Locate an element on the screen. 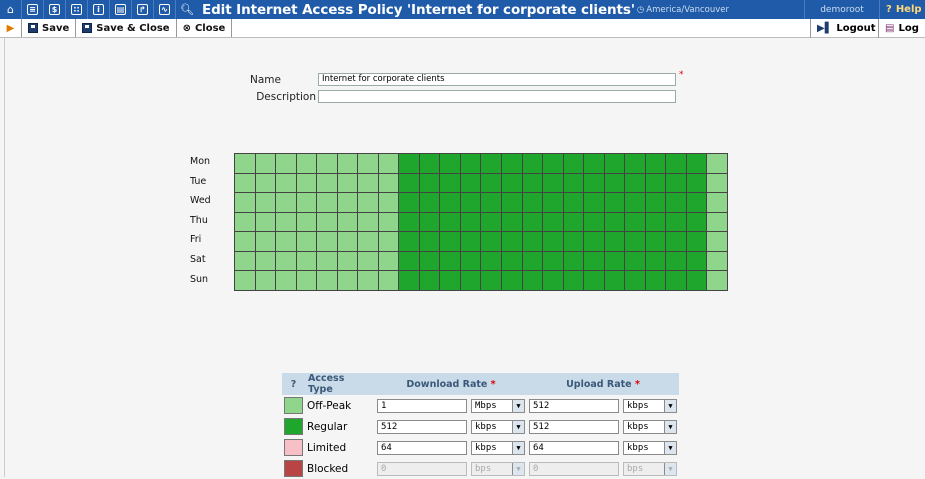  upload-rate-input: 0 is located at coordinates (574, 468).